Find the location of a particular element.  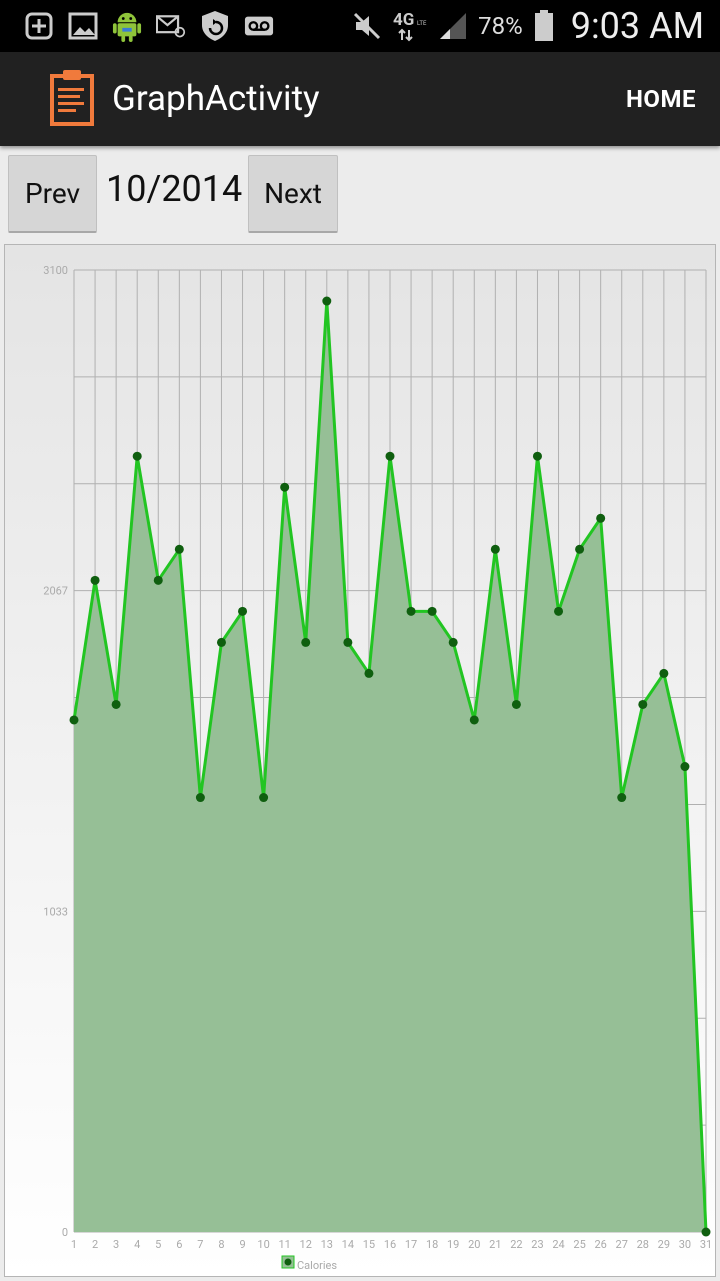

x-tick-label: 9 is located at coordinates (242, 1244).